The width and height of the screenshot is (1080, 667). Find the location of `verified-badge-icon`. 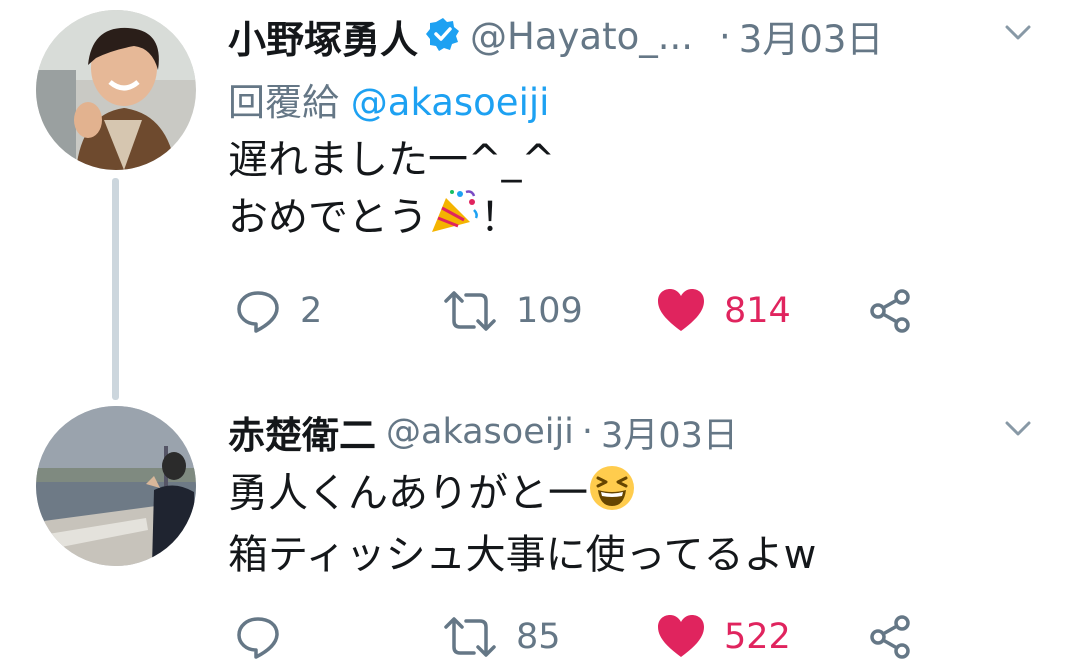

verified-badge-icon is located at coordinates (443, 36).